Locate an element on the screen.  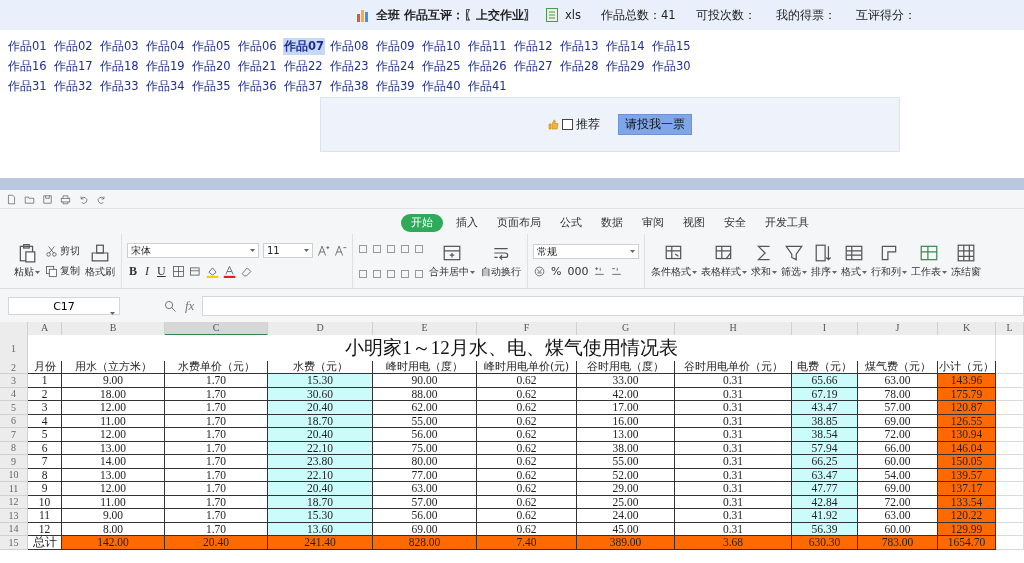
work-link: 作品24 is located at coordinates (395, 66).